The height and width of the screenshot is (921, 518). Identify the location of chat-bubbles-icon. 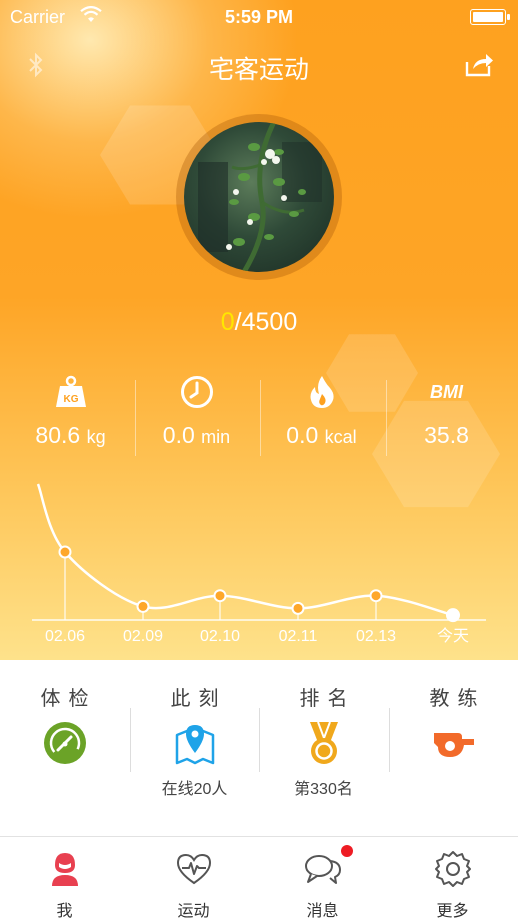
(327, 868).